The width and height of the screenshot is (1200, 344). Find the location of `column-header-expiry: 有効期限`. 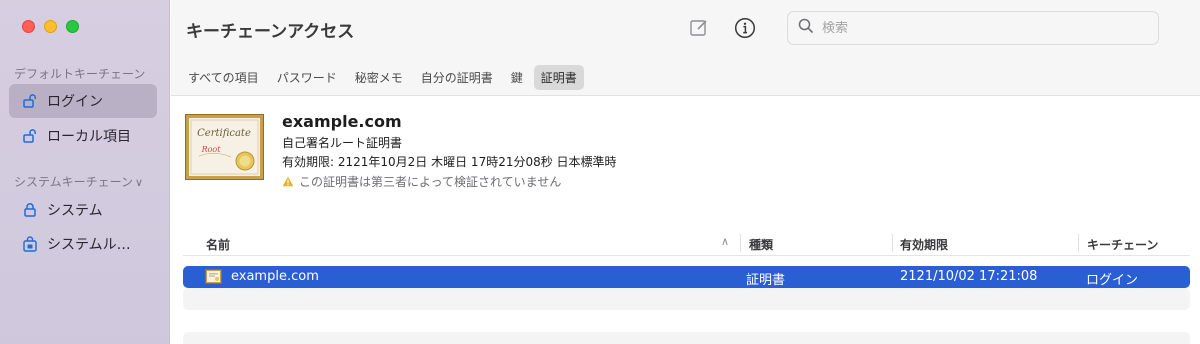

column-header-expiry: 有効期限 is located at coordinates (924, 244).